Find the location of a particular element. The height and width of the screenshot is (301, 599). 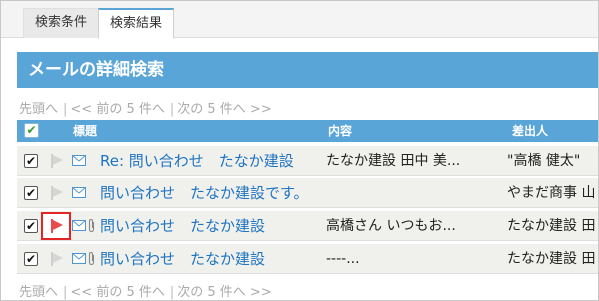

table-row: ✔ 問い合わせ たなか建設です。 やまだ商事 山 is located at coordinates (307, 193).